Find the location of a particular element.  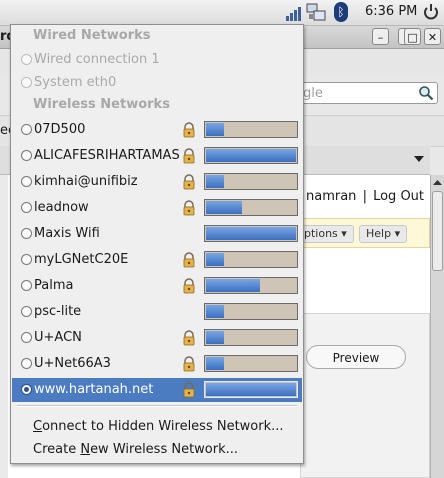

maximize-button: □ is located at coordinates (412, 36).